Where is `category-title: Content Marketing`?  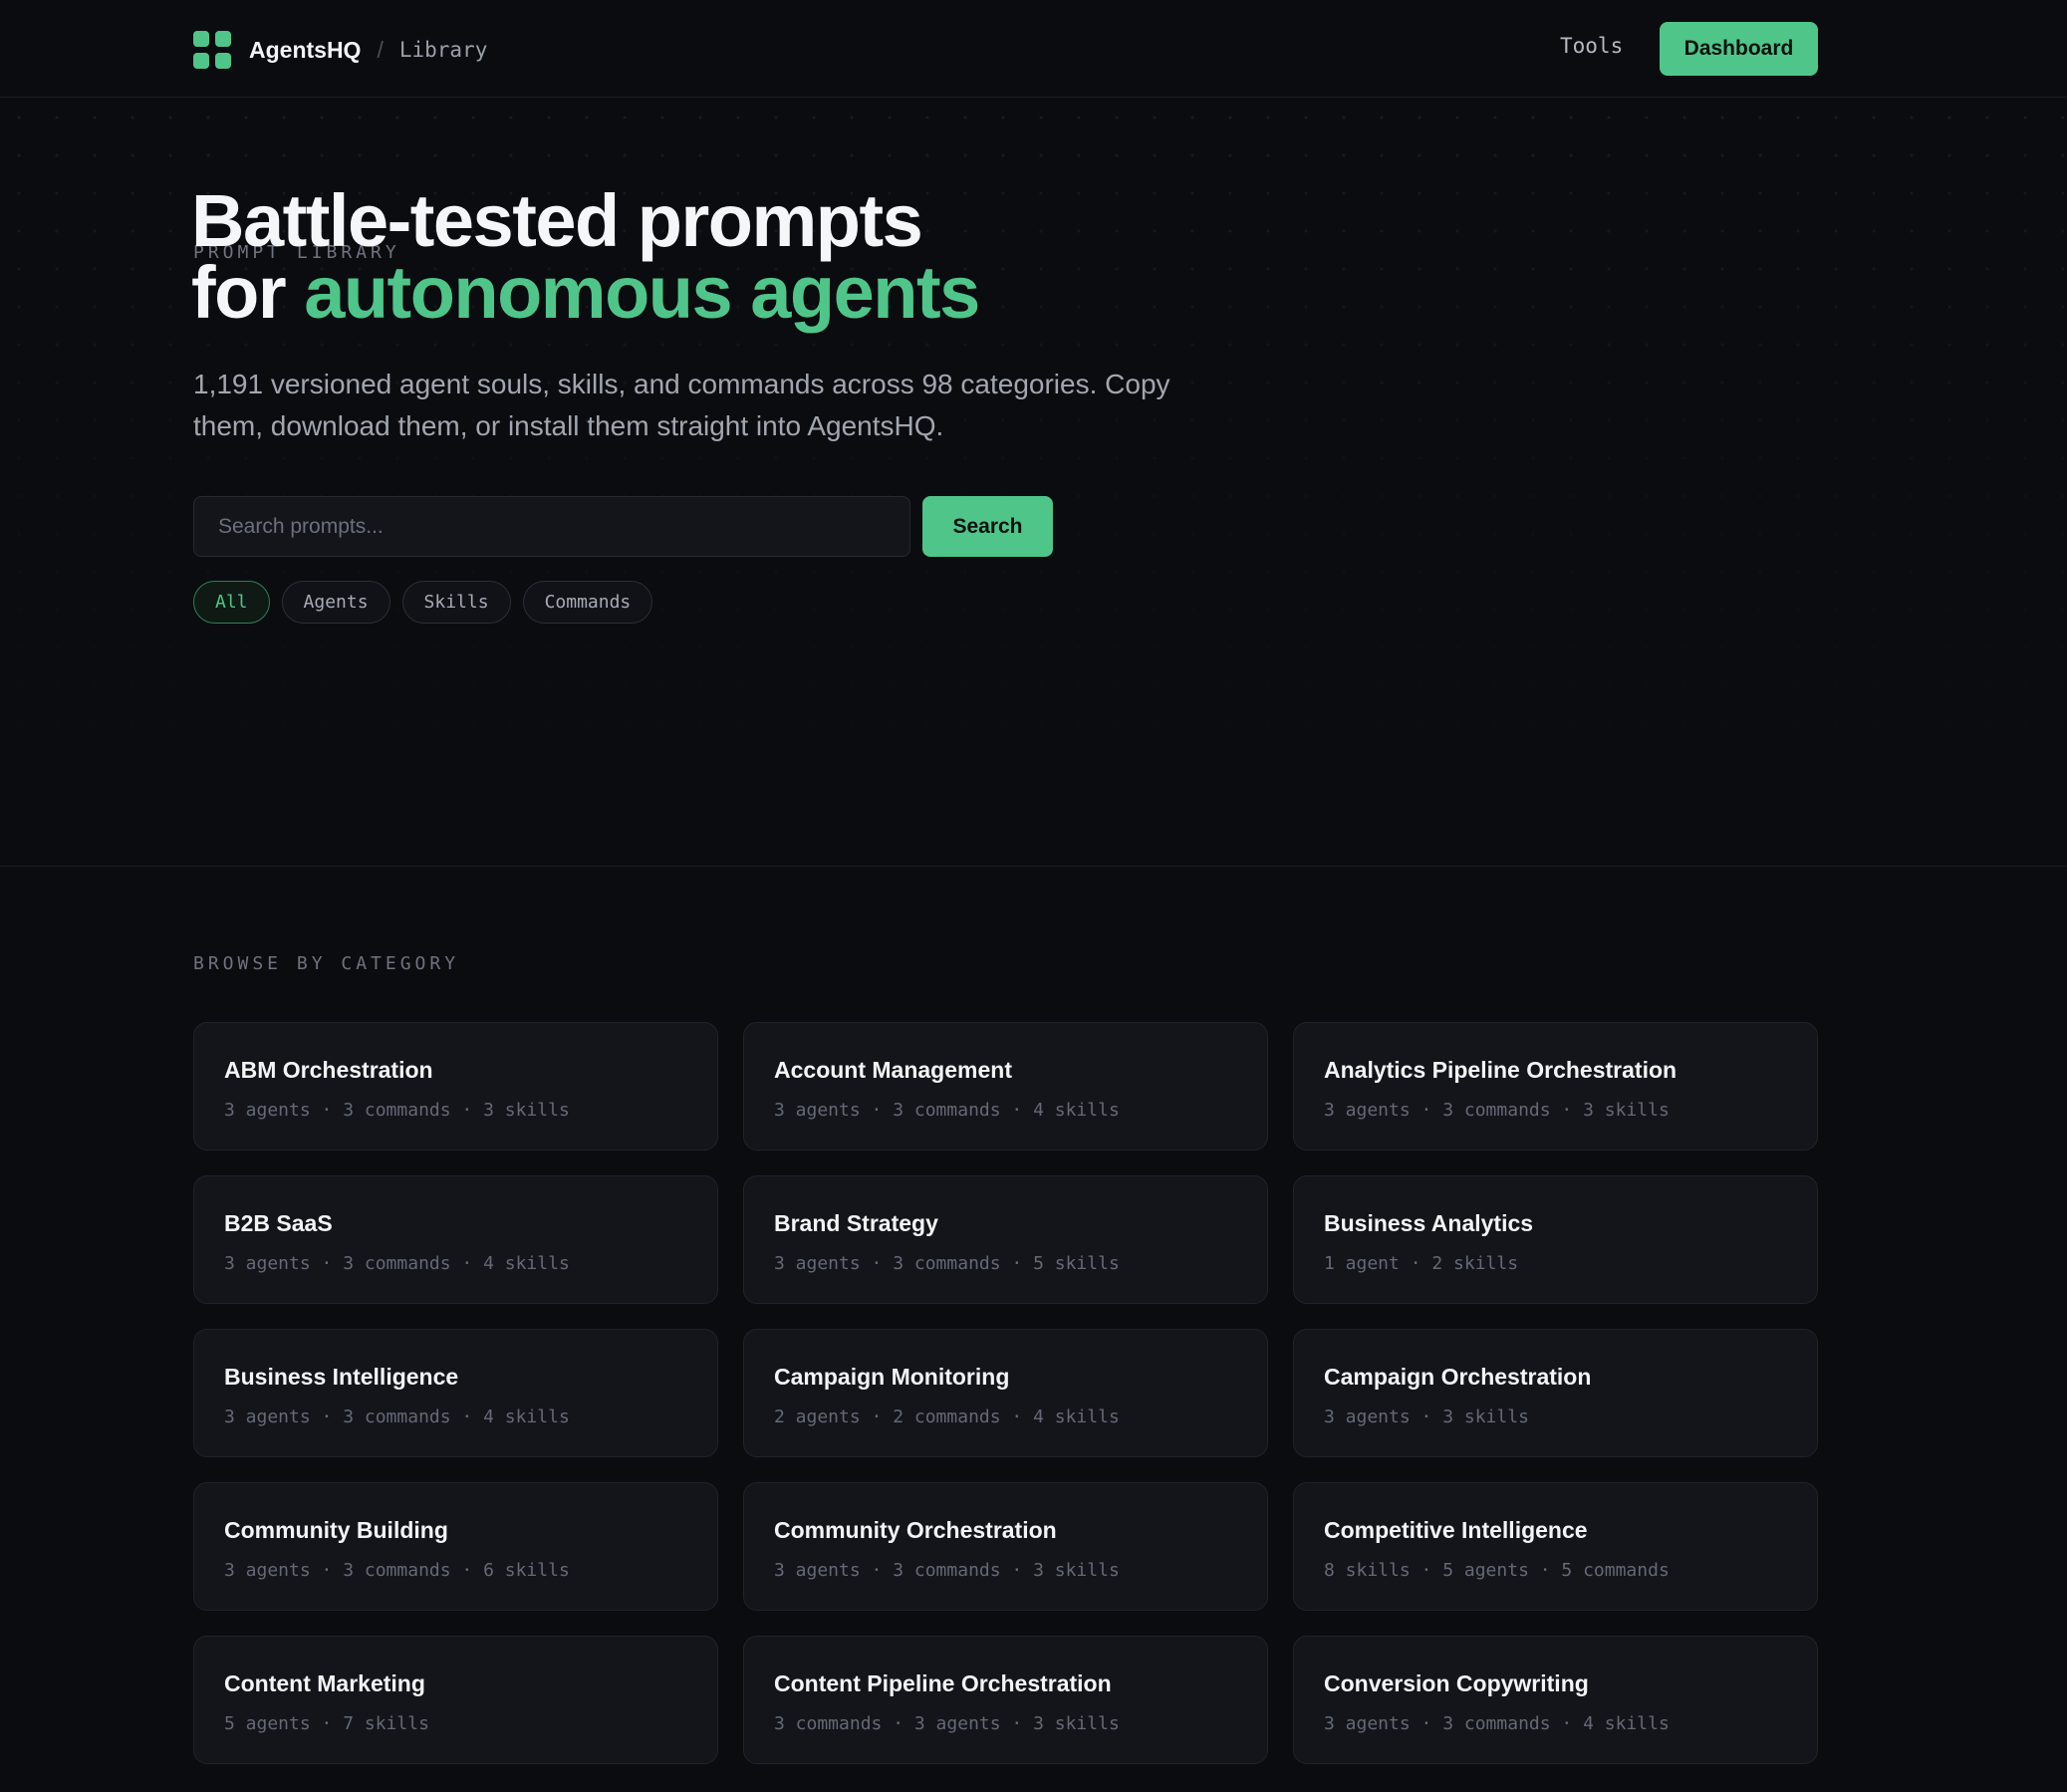
category-title: Content Marketing is located at coordinates (324, 1683).